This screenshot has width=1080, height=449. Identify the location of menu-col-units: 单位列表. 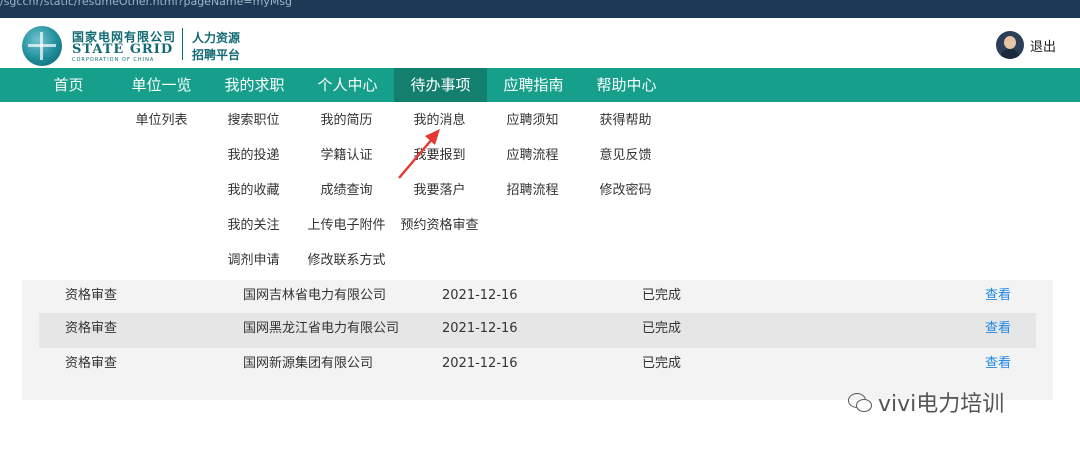
(161, 129).